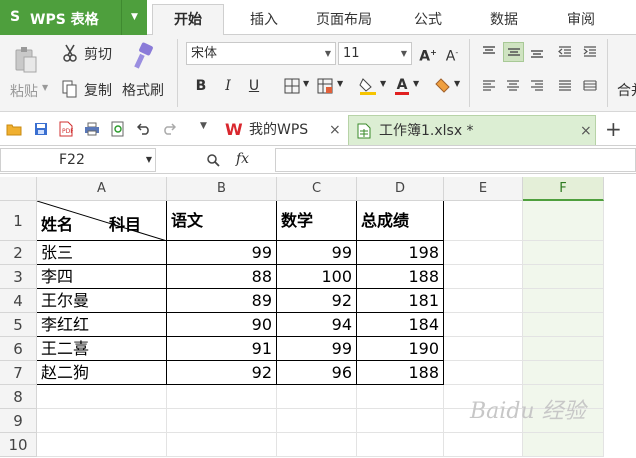  What do you see at coordinates (483, 189) in the screenshot?
I see `column-header-e: E` at bounding box center [483, 189].